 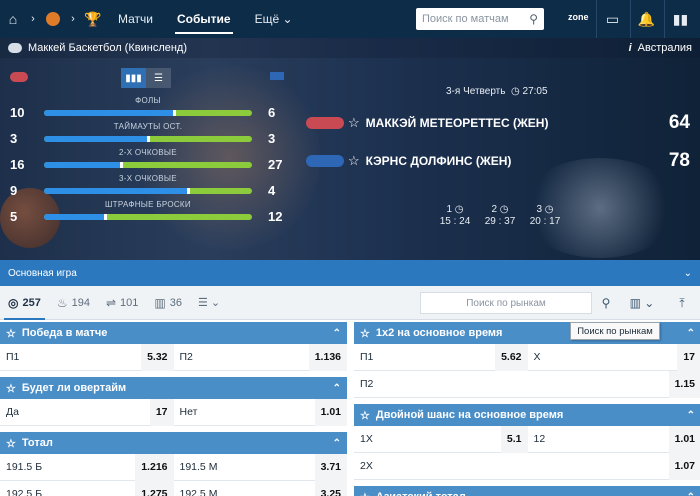 I want to click on list-view-icon: ☰, so click(x=158, y=78).